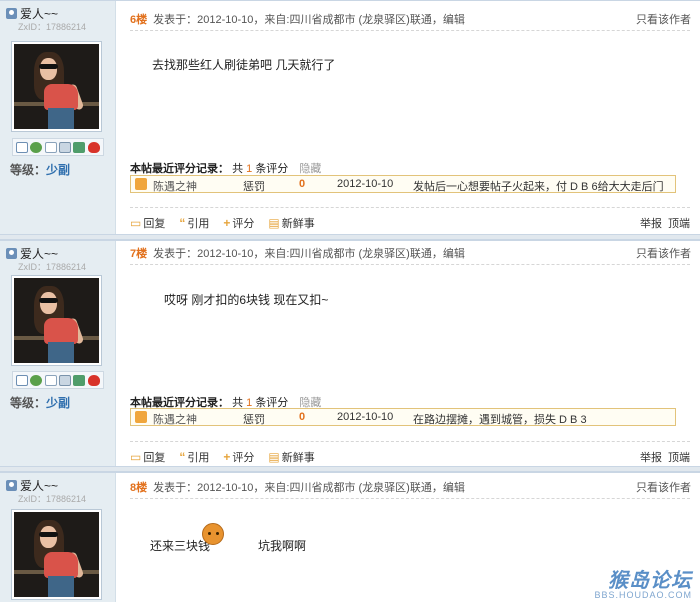 This screenshot has width=700, height=602. Describe the element at coordinates (179, 169) in the screenshot. I see `rating-title: 本帖最近评分记录：` at that location.